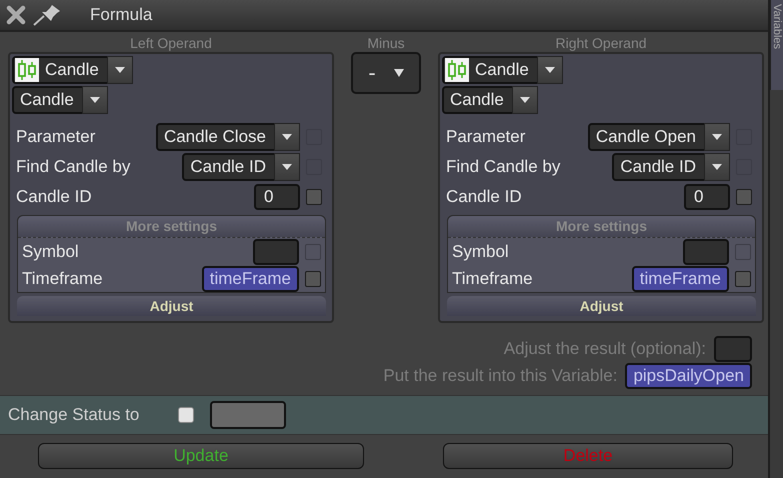 The width and height of the screenshot is (783, 478). What do you see at coordinates (228, 137) in the screenshot?
I see `parameter-select: Candle Close` at bounding box center [228, 137].